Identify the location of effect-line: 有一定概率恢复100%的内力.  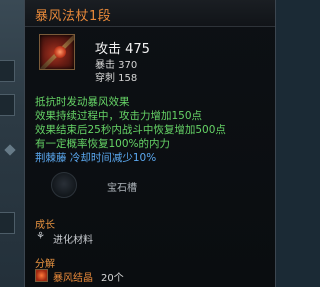
(103, 144).